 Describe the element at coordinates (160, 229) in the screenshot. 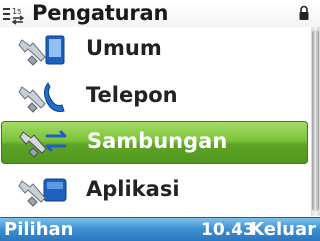

I see `softkey-bar: Pilihan 10.43 Keluar` at that location.